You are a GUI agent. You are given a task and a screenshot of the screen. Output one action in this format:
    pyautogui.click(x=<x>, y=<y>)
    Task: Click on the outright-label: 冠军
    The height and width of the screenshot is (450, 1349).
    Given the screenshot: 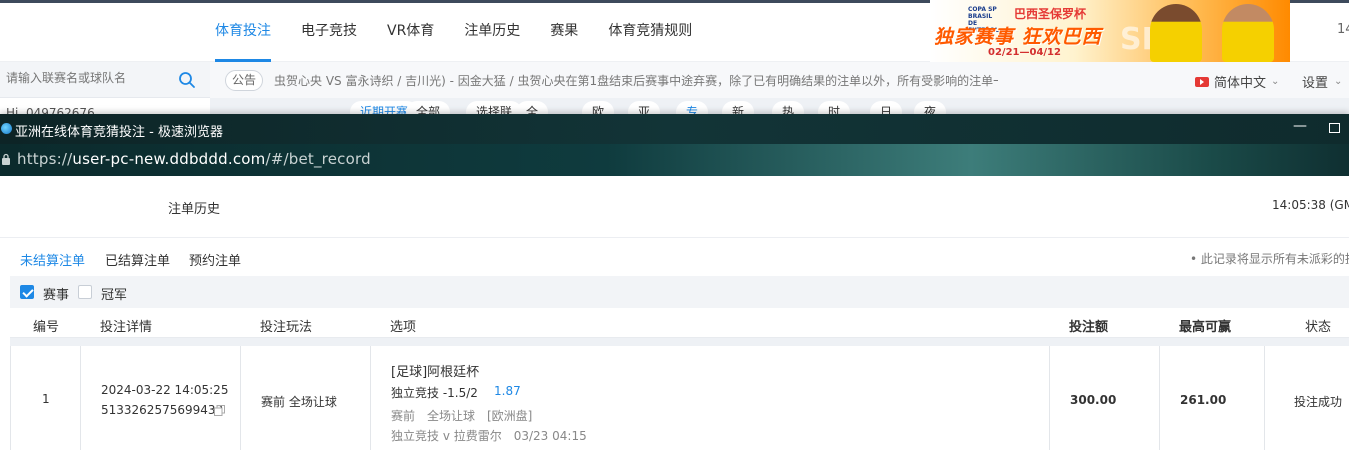 What is the action you would take?
    pyautogui.click(x=114, y=293)
    